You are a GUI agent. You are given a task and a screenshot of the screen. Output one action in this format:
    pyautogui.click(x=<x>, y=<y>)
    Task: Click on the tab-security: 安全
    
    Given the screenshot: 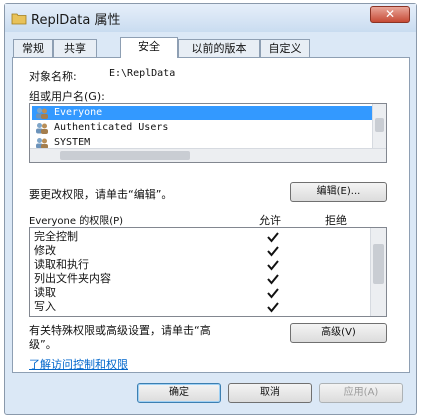 What is the action you would take?
    pyautogui.click(x=149, y=47)
    